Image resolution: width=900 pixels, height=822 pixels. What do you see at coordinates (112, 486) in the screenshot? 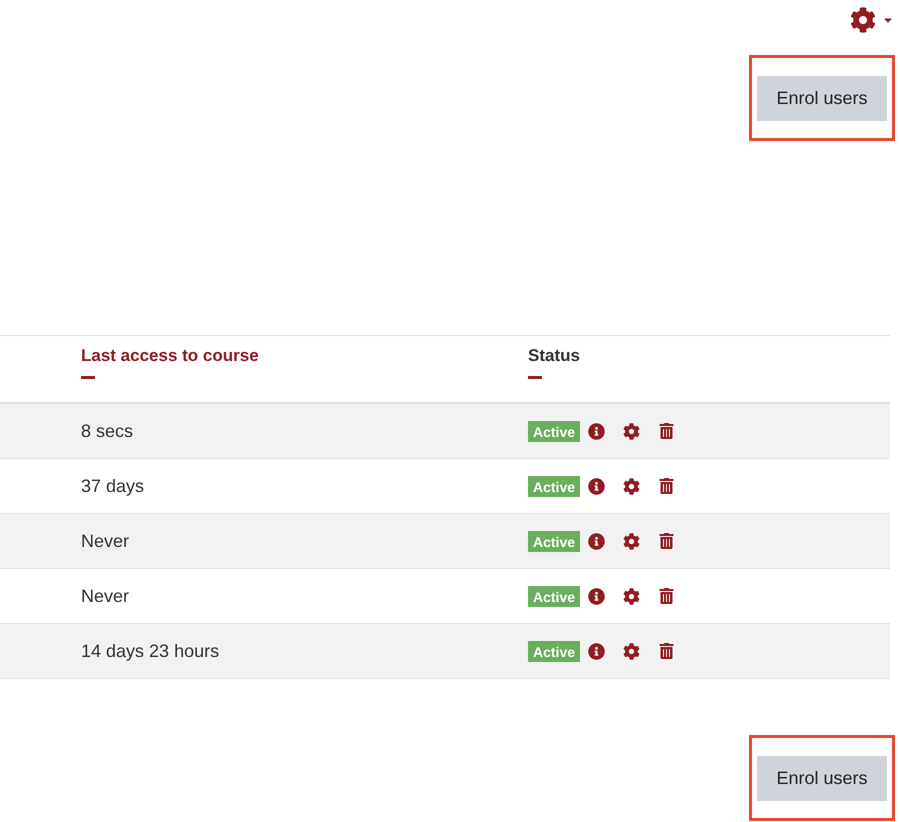
I see `table-cell-text: 37 days` at bounding box center [112, 486].